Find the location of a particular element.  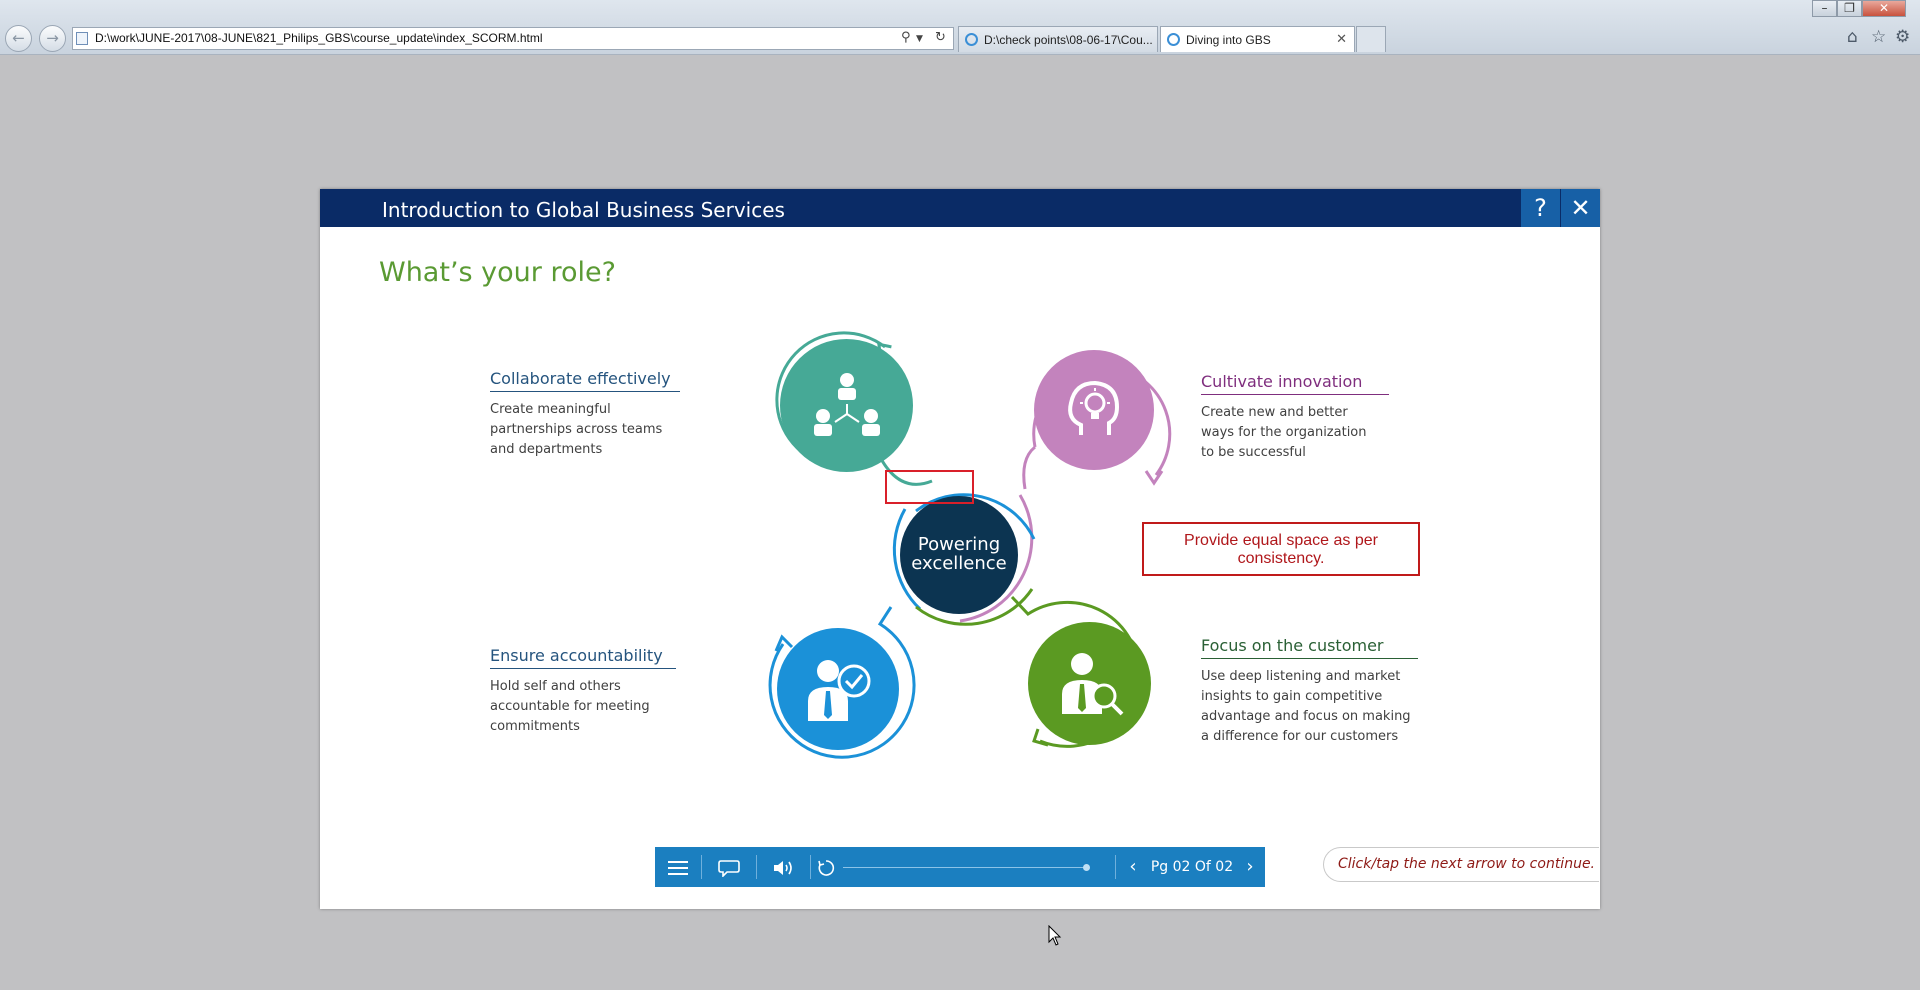

role-title-collaborate: Collaborate effectively is located at coordinates (585, 380).